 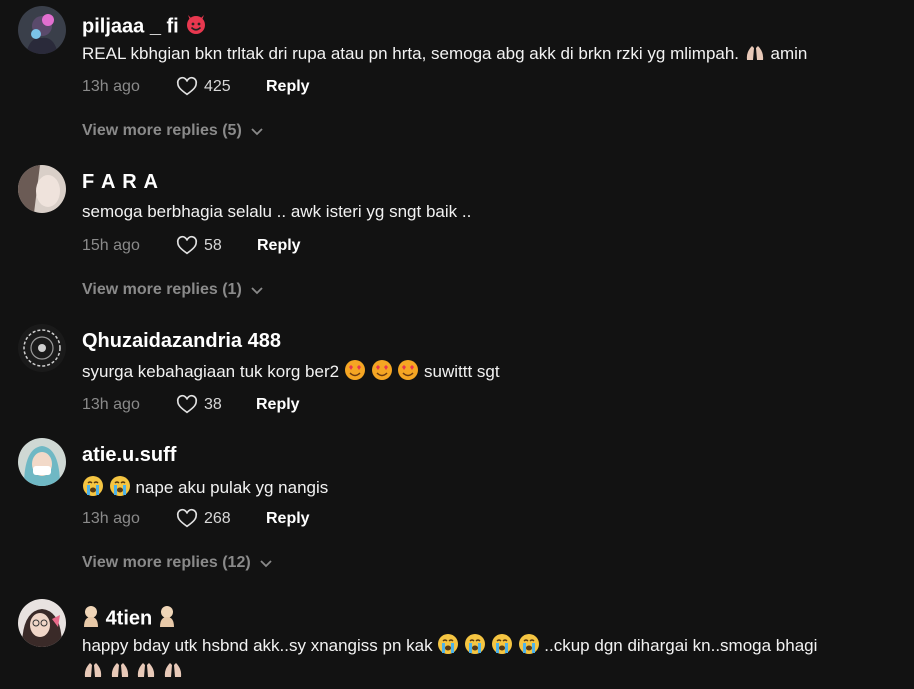 What do you see at coordinates (181, 341) in the screenshot?
I see `username: Qhuzaidazandria 488` at bounding box center [181, 341].